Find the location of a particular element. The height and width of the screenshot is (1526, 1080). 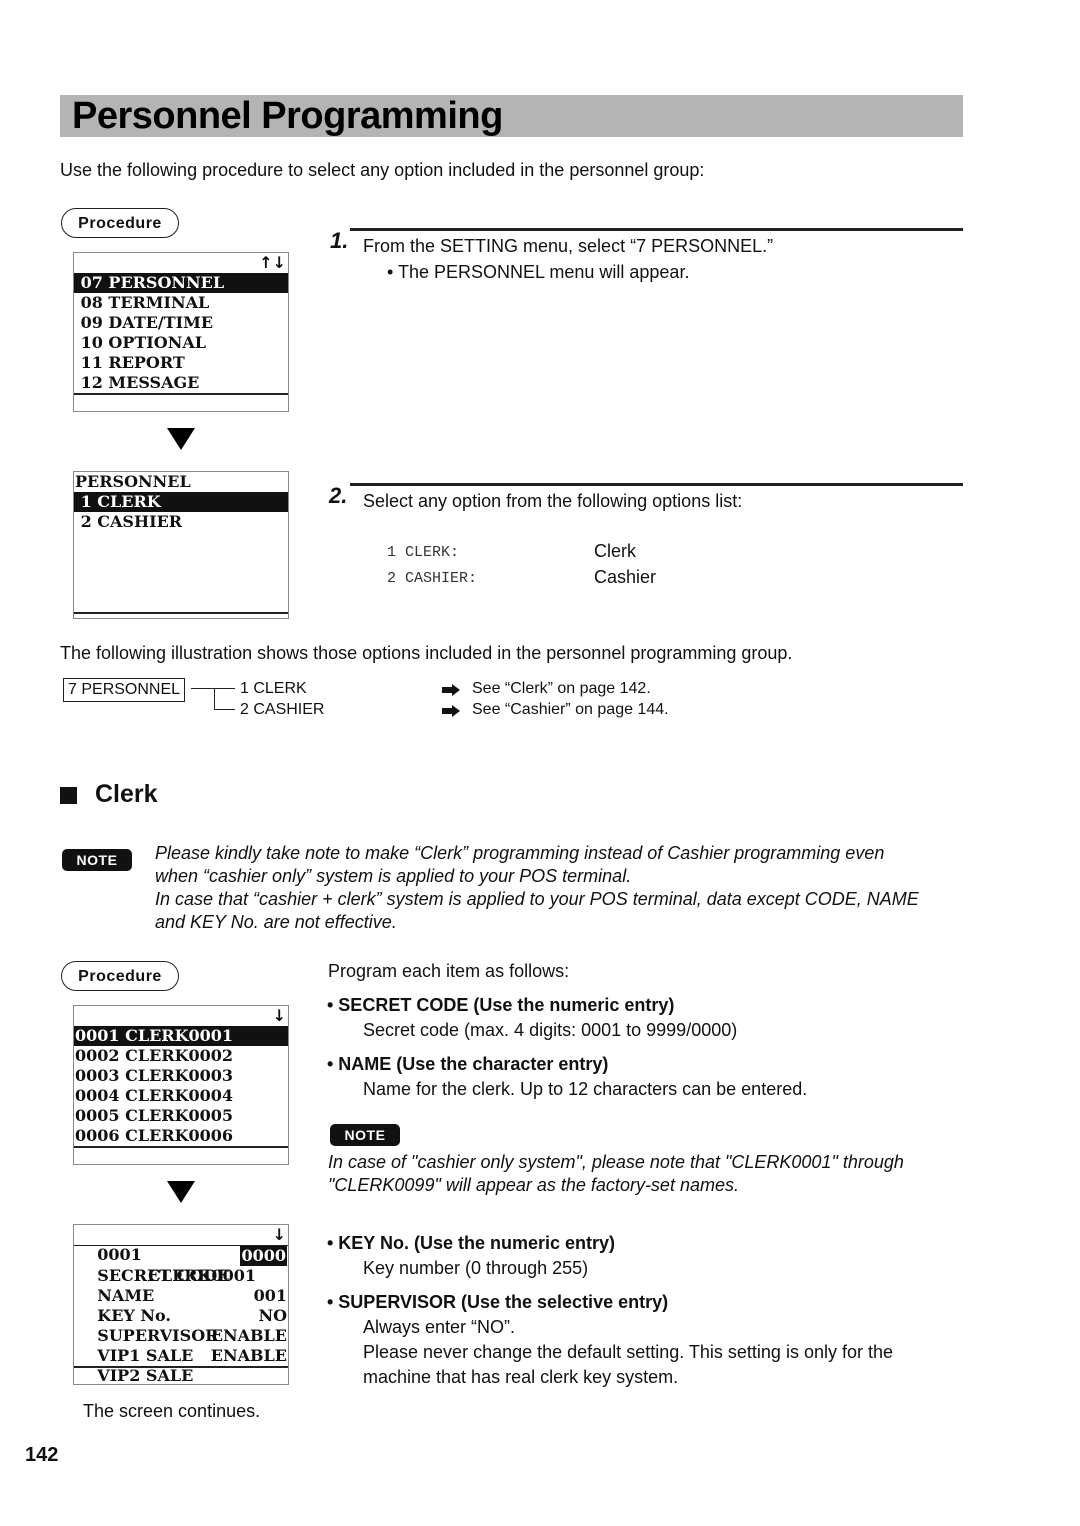

lcd-header: CLERK ↓ is located at coordinates (181, 1025).